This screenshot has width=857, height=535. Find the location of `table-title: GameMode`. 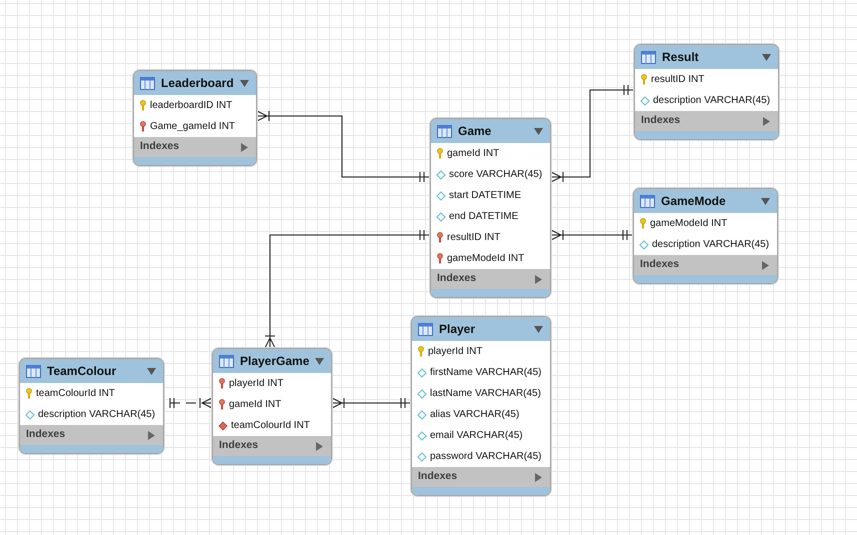

table-title: GameMode is located at coordinates (694, 201).